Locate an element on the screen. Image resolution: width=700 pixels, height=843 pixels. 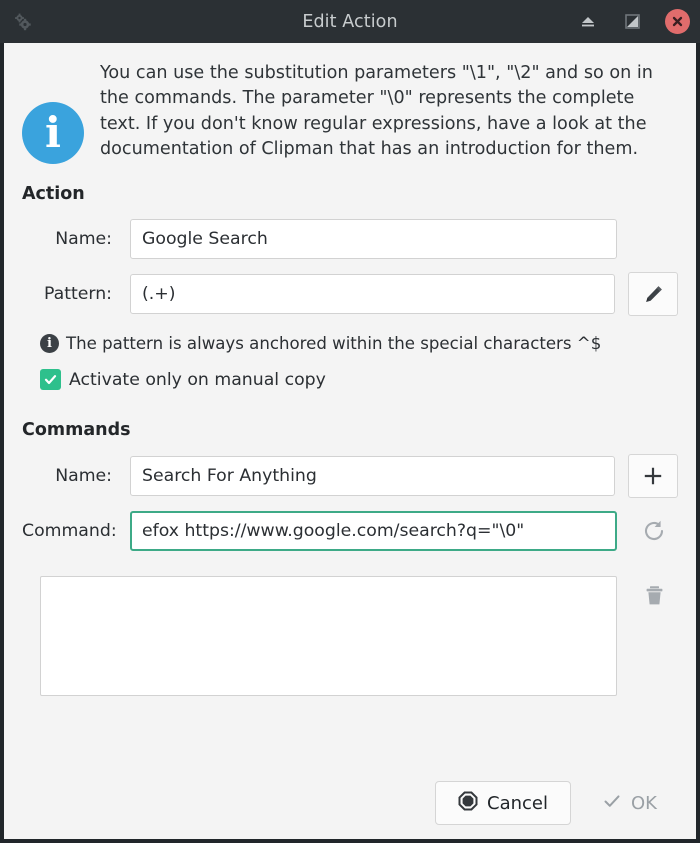
maximize-icon is located at coordinates (632, 22).